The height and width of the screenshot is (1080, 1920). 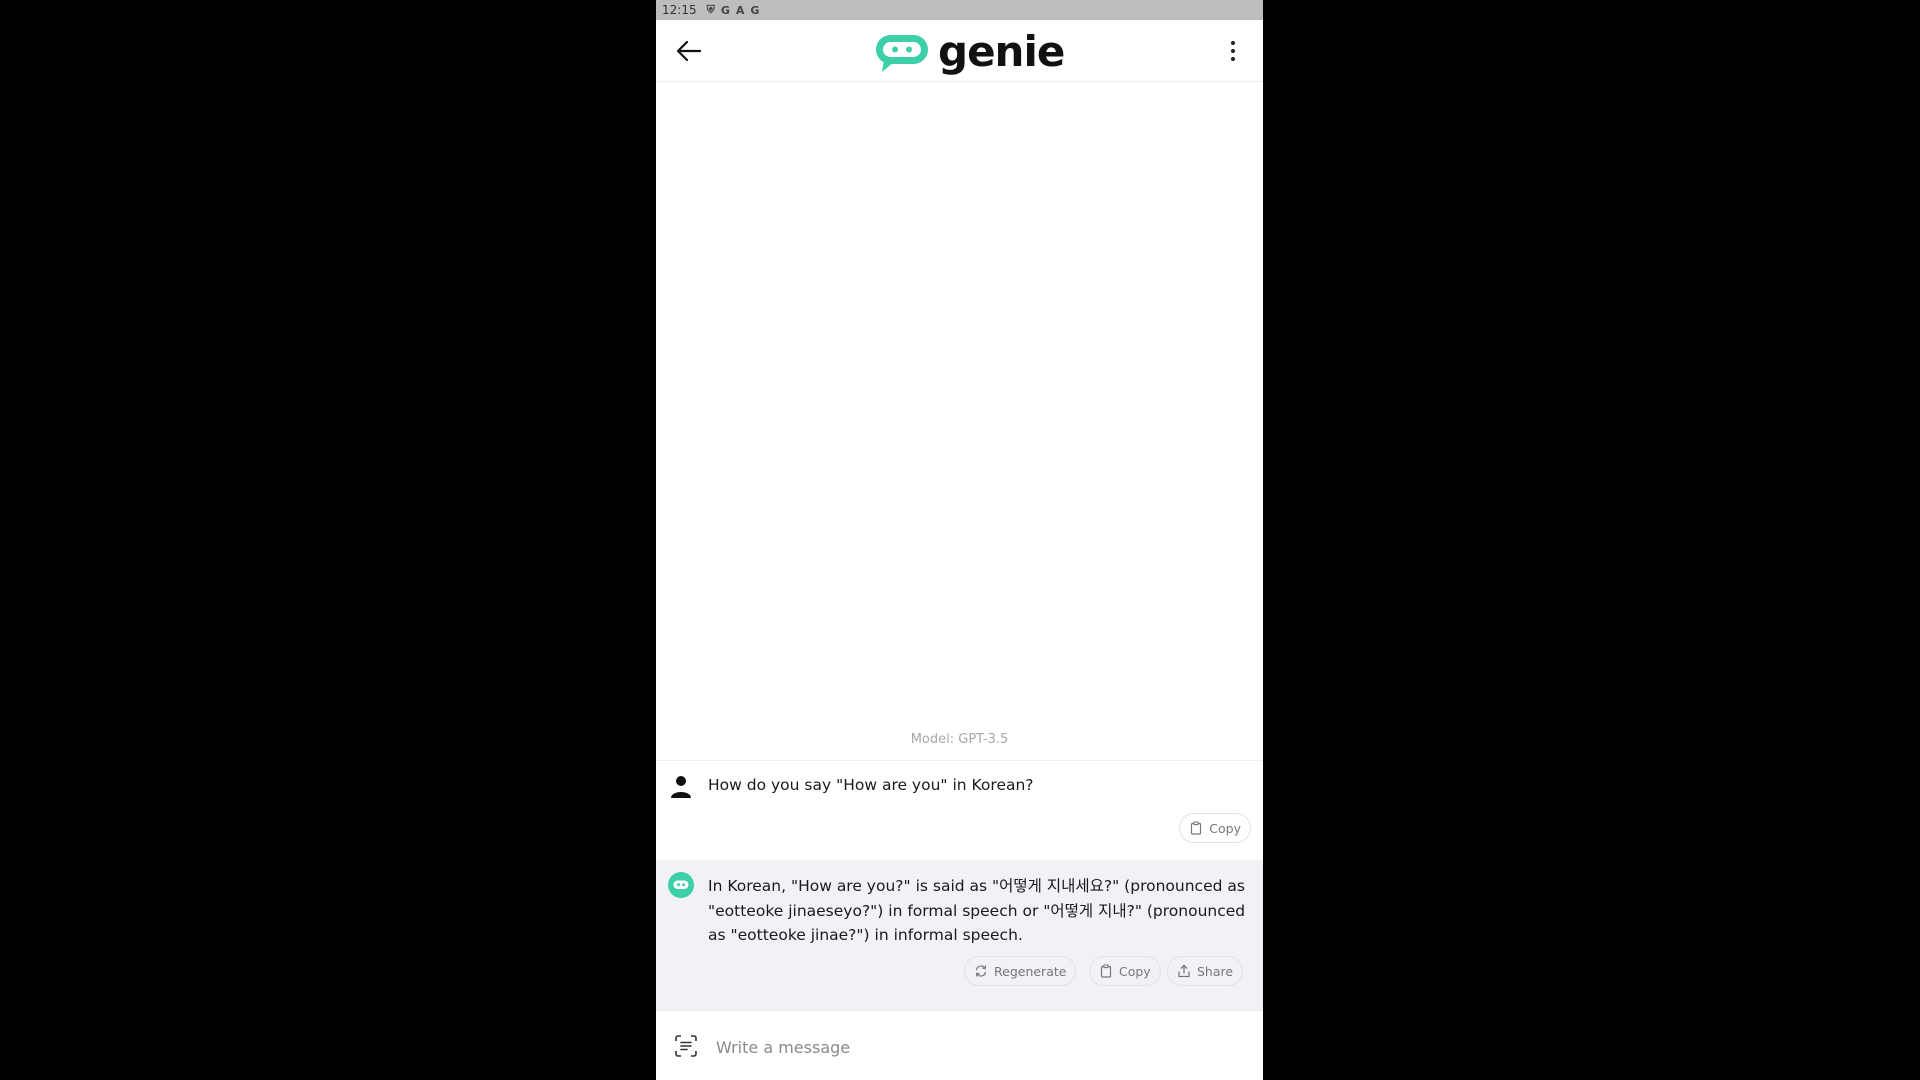 What do you see at coordinates (710, 9) in the screenshot?
I see `shield-icon: ⛨` at bounding box center [710, 9].